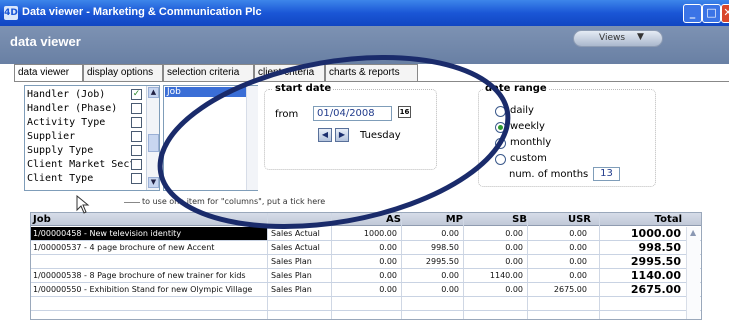 The width and height of the screenshot is (729, 320). What do you see at coordinates (79, 178) in the screenshot?
I see `list-item: Client Type` at bounding box center [79, 178].